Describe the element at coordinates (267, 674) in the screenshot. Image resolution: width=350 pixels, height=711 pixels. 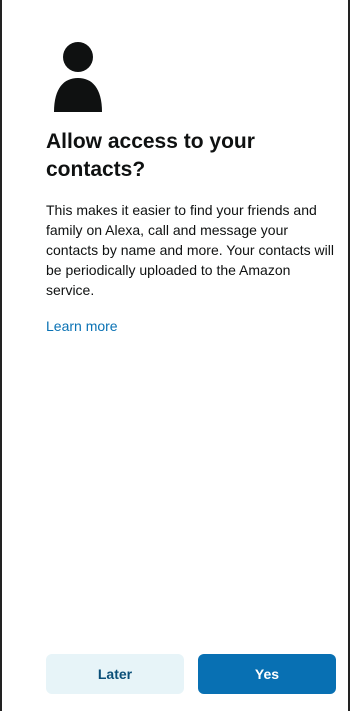
I see `yes-button: Yes` at that location.